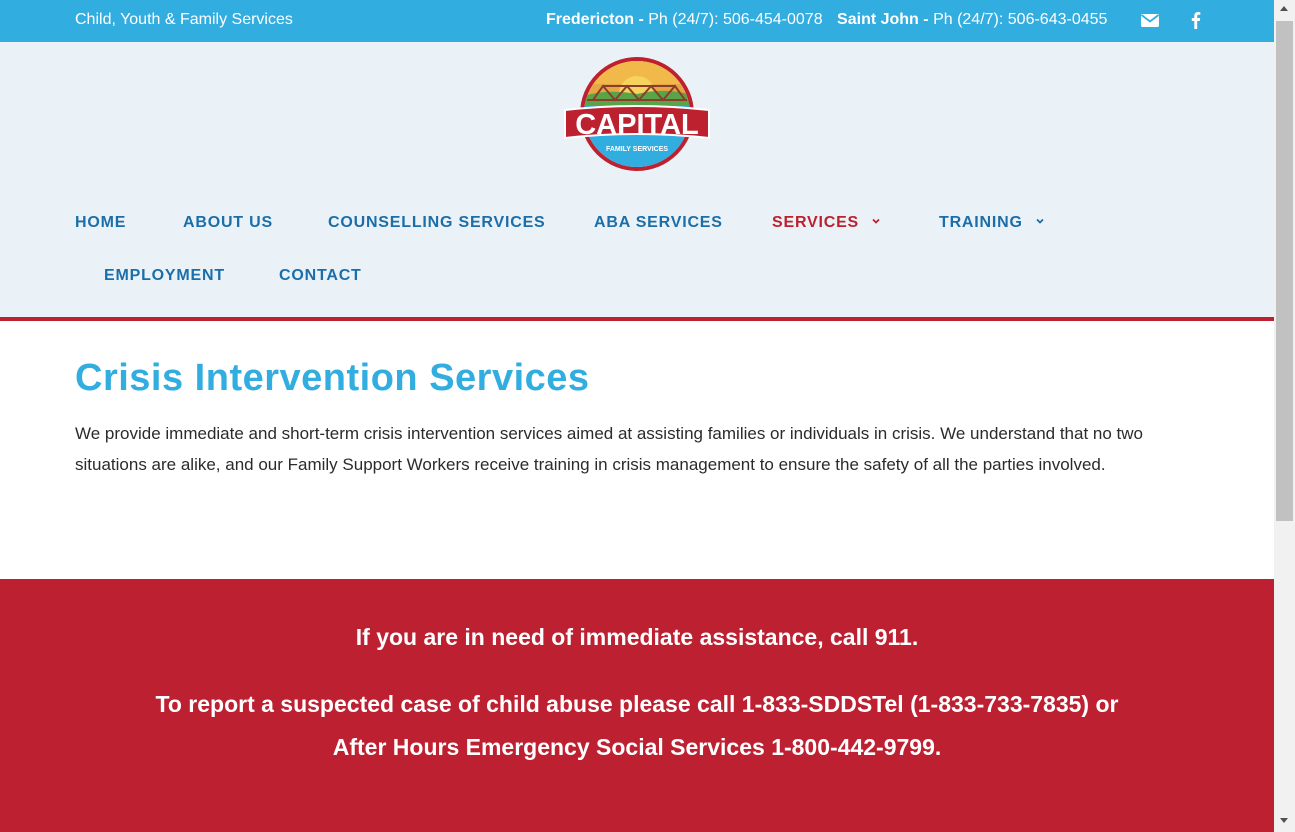 The image size is (1295, 832). I want to click on nav-about-us: ABOUT US, so click(228, 223).